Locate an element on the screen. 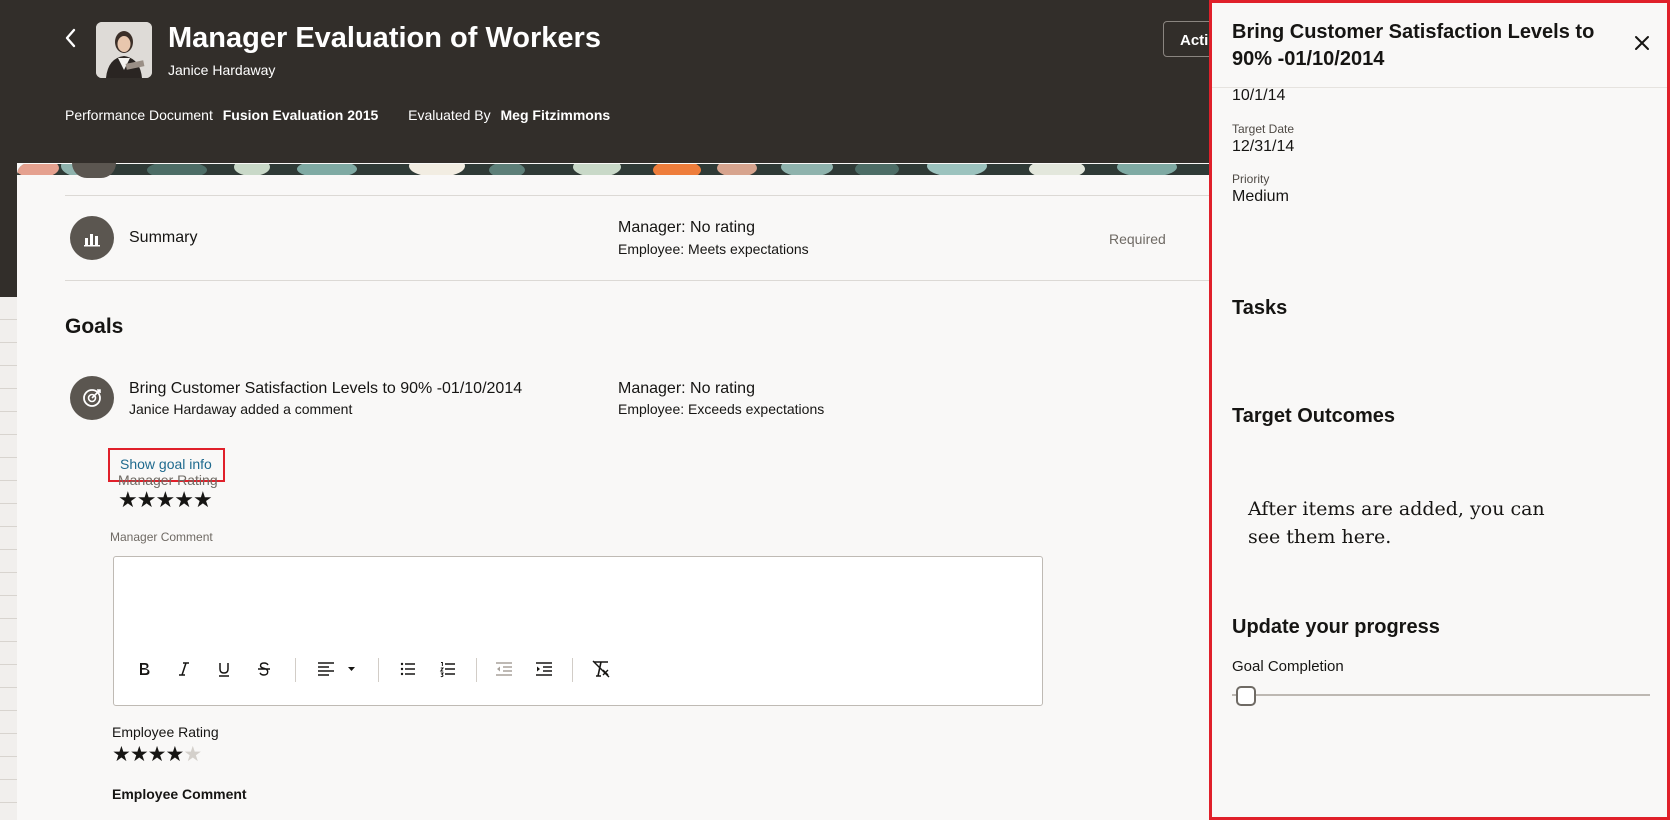  background-stripe is located at coordinates (8, 558).